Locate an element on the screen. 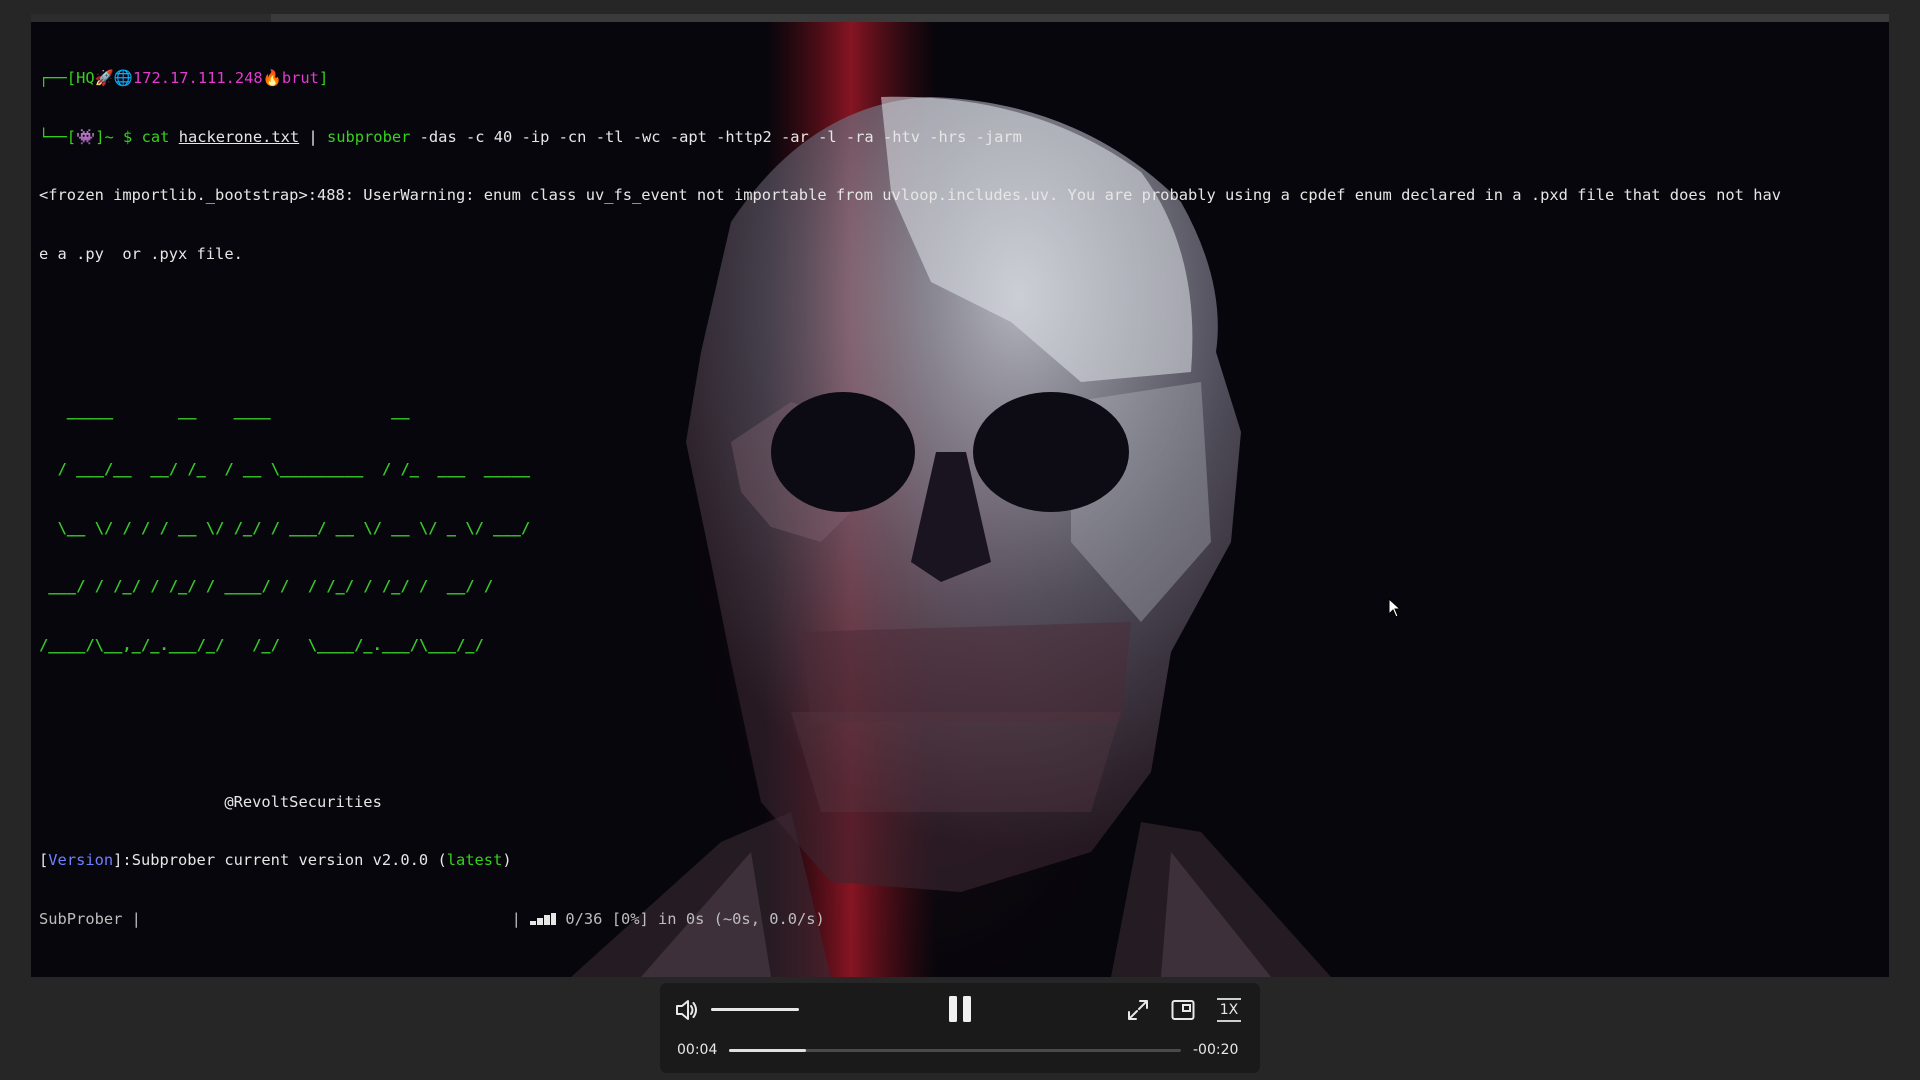 Image resolution: width=1920 pixels, height=1080 pixels. volume-slider is located at coordinates (755, 1009).